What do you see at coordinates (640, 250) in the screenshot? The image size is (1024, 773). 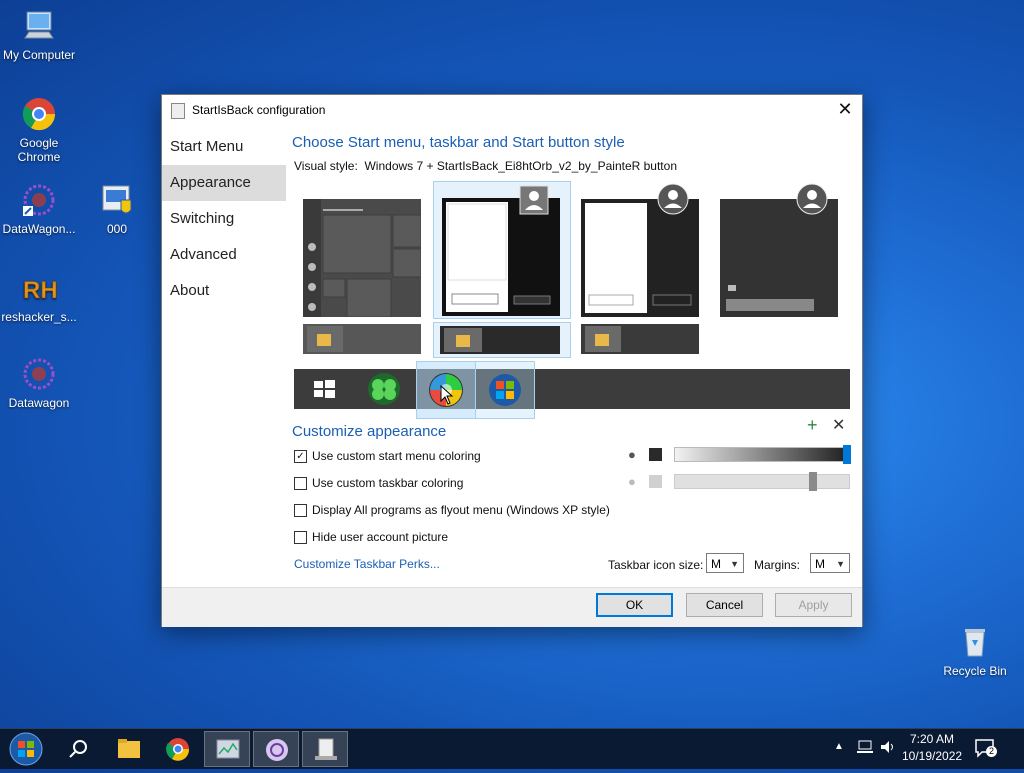 I see `start-style-option-win8` at bounding box center [640, 250].